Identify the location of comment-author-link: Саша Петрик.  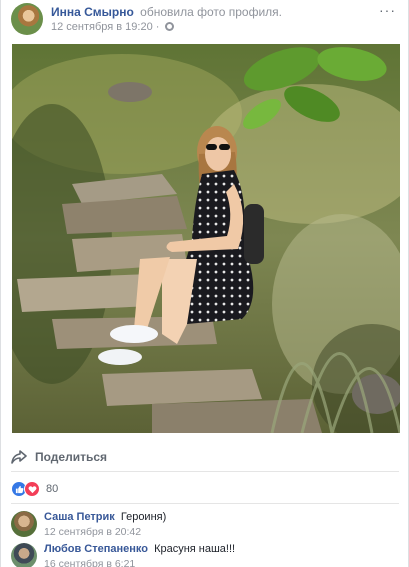
(79, 517).